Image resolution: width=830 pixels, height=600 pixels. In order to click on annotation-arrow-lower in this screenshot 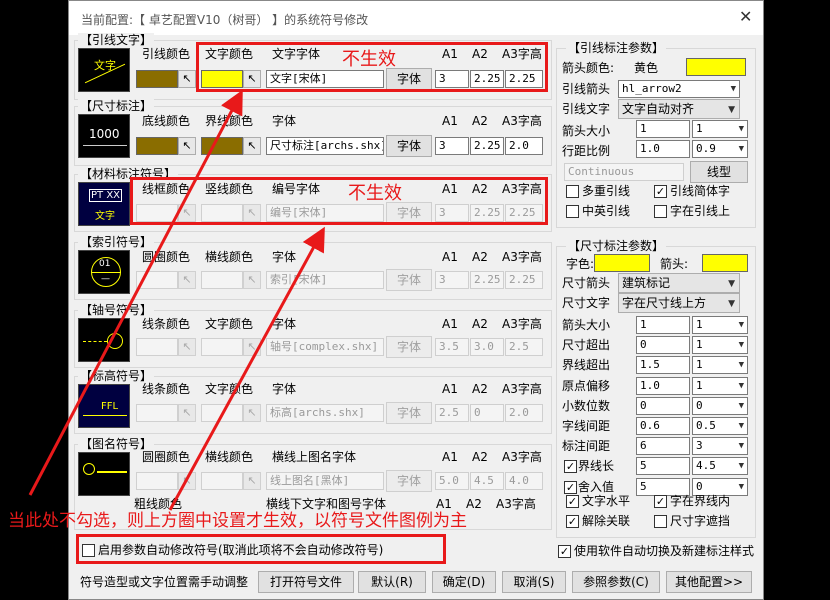, I will do `click(246, 368)`.